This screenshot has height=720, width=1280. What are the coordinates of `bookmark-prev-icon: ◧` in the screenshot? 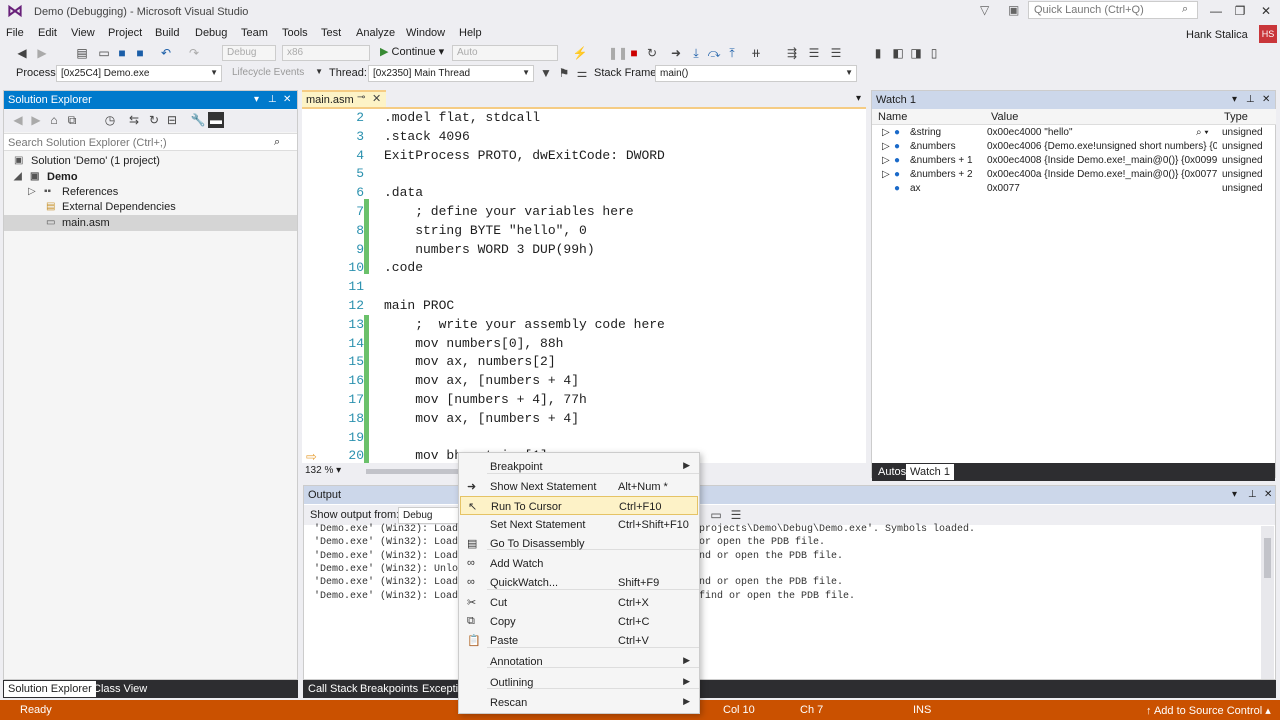 It's located at (898, 53).